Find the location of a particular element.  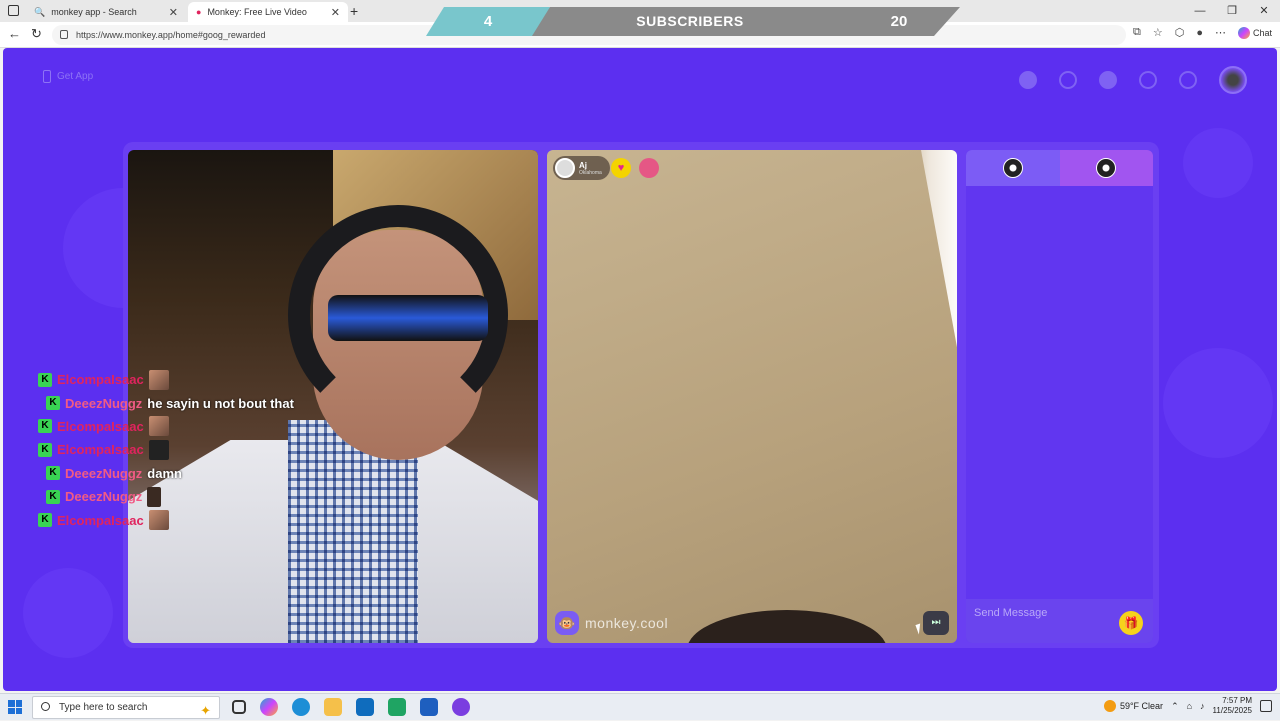

edge-browser-icon is located at coordinates (301, 707).